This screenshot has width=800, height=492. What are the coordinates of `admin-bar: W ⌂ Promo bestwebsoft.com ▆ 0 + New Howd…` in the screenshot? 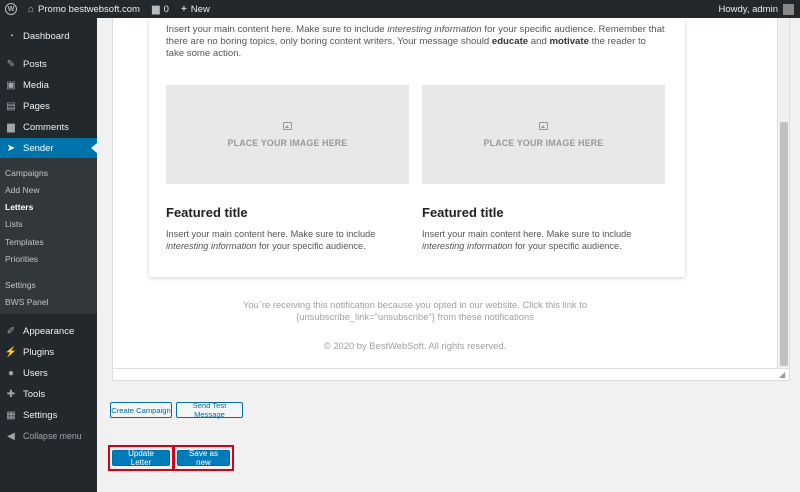 It's located at (400, 9).